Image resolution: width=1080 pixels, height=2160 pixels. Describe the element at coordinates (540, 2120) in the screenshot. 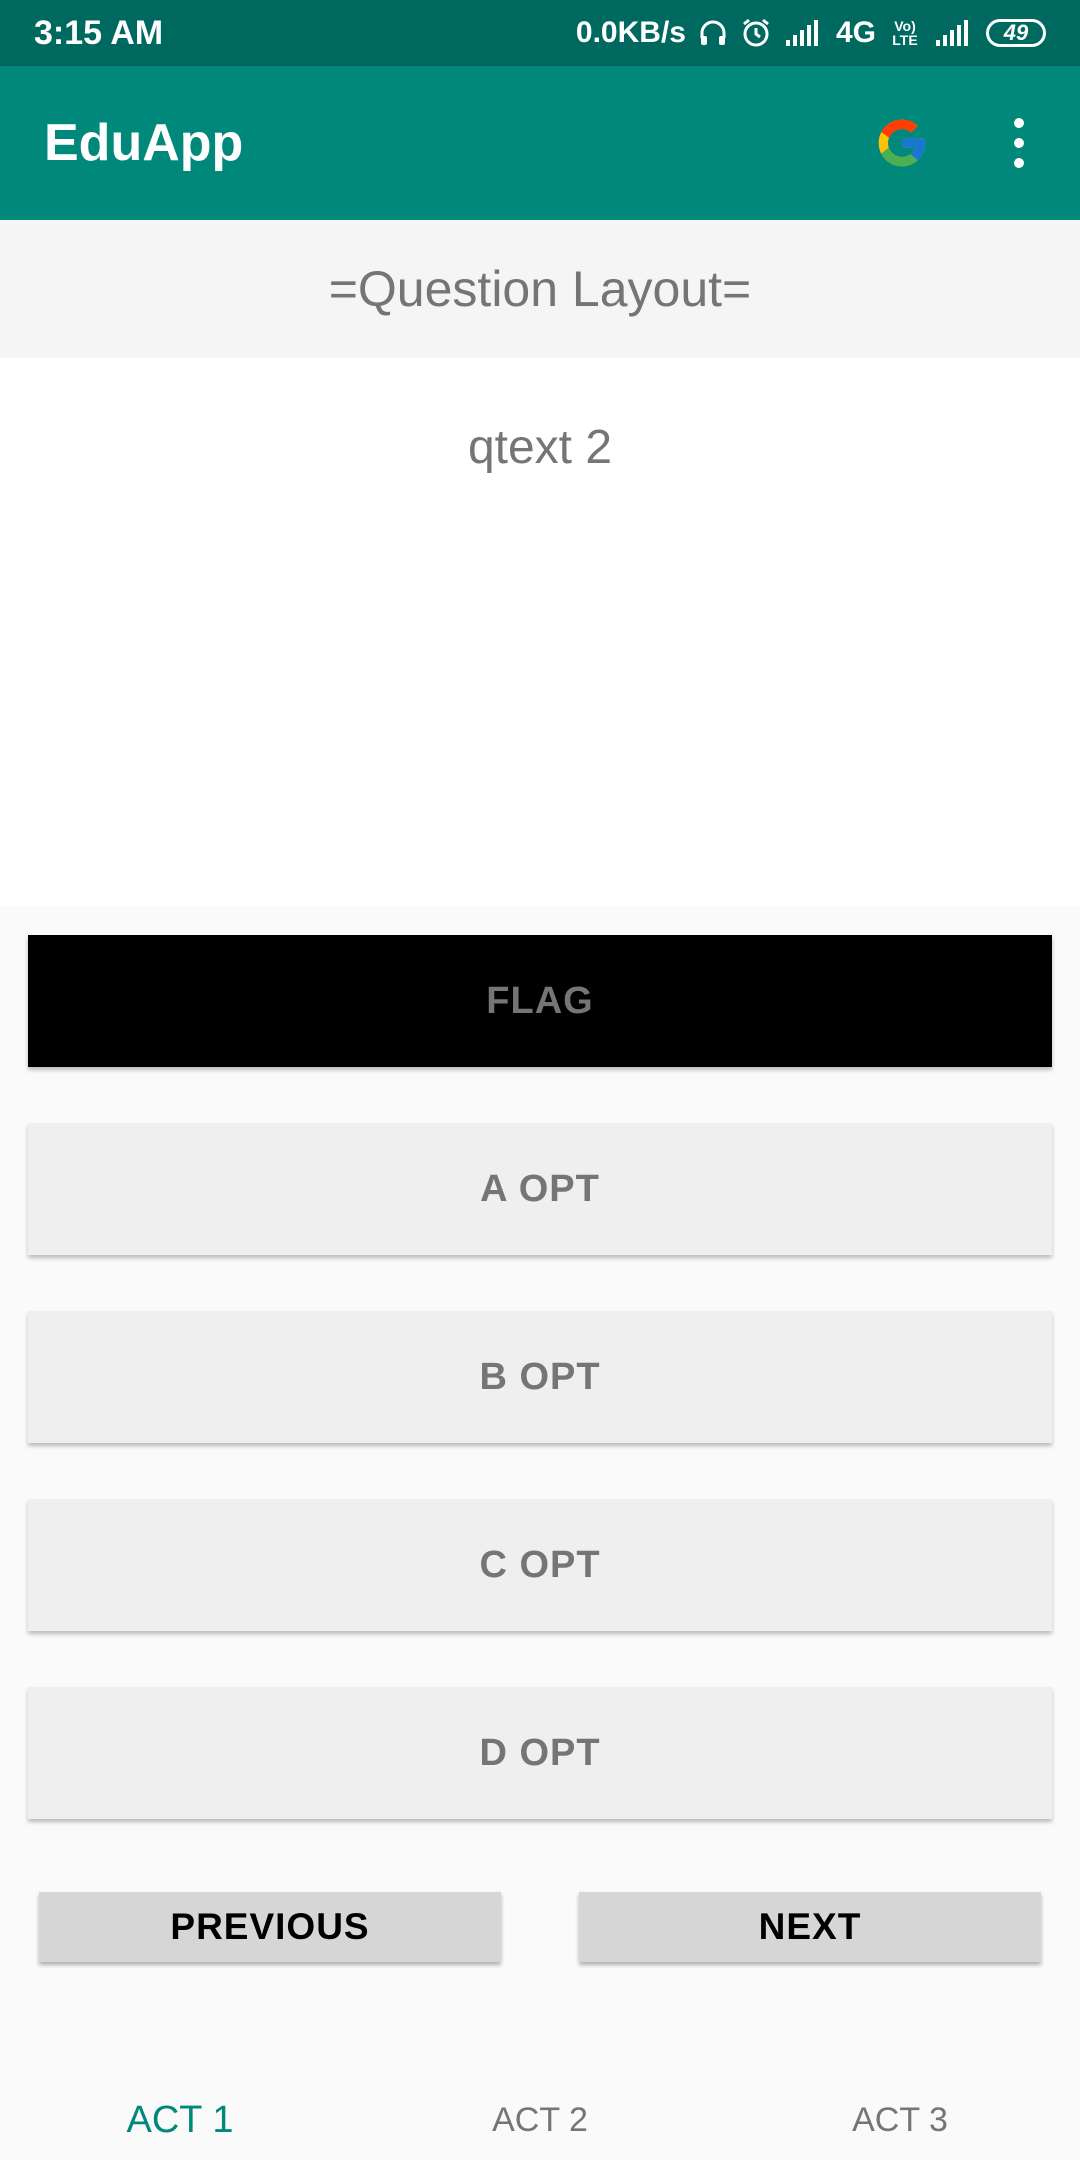

I see `tab-act-2: ACT 2` at that location.